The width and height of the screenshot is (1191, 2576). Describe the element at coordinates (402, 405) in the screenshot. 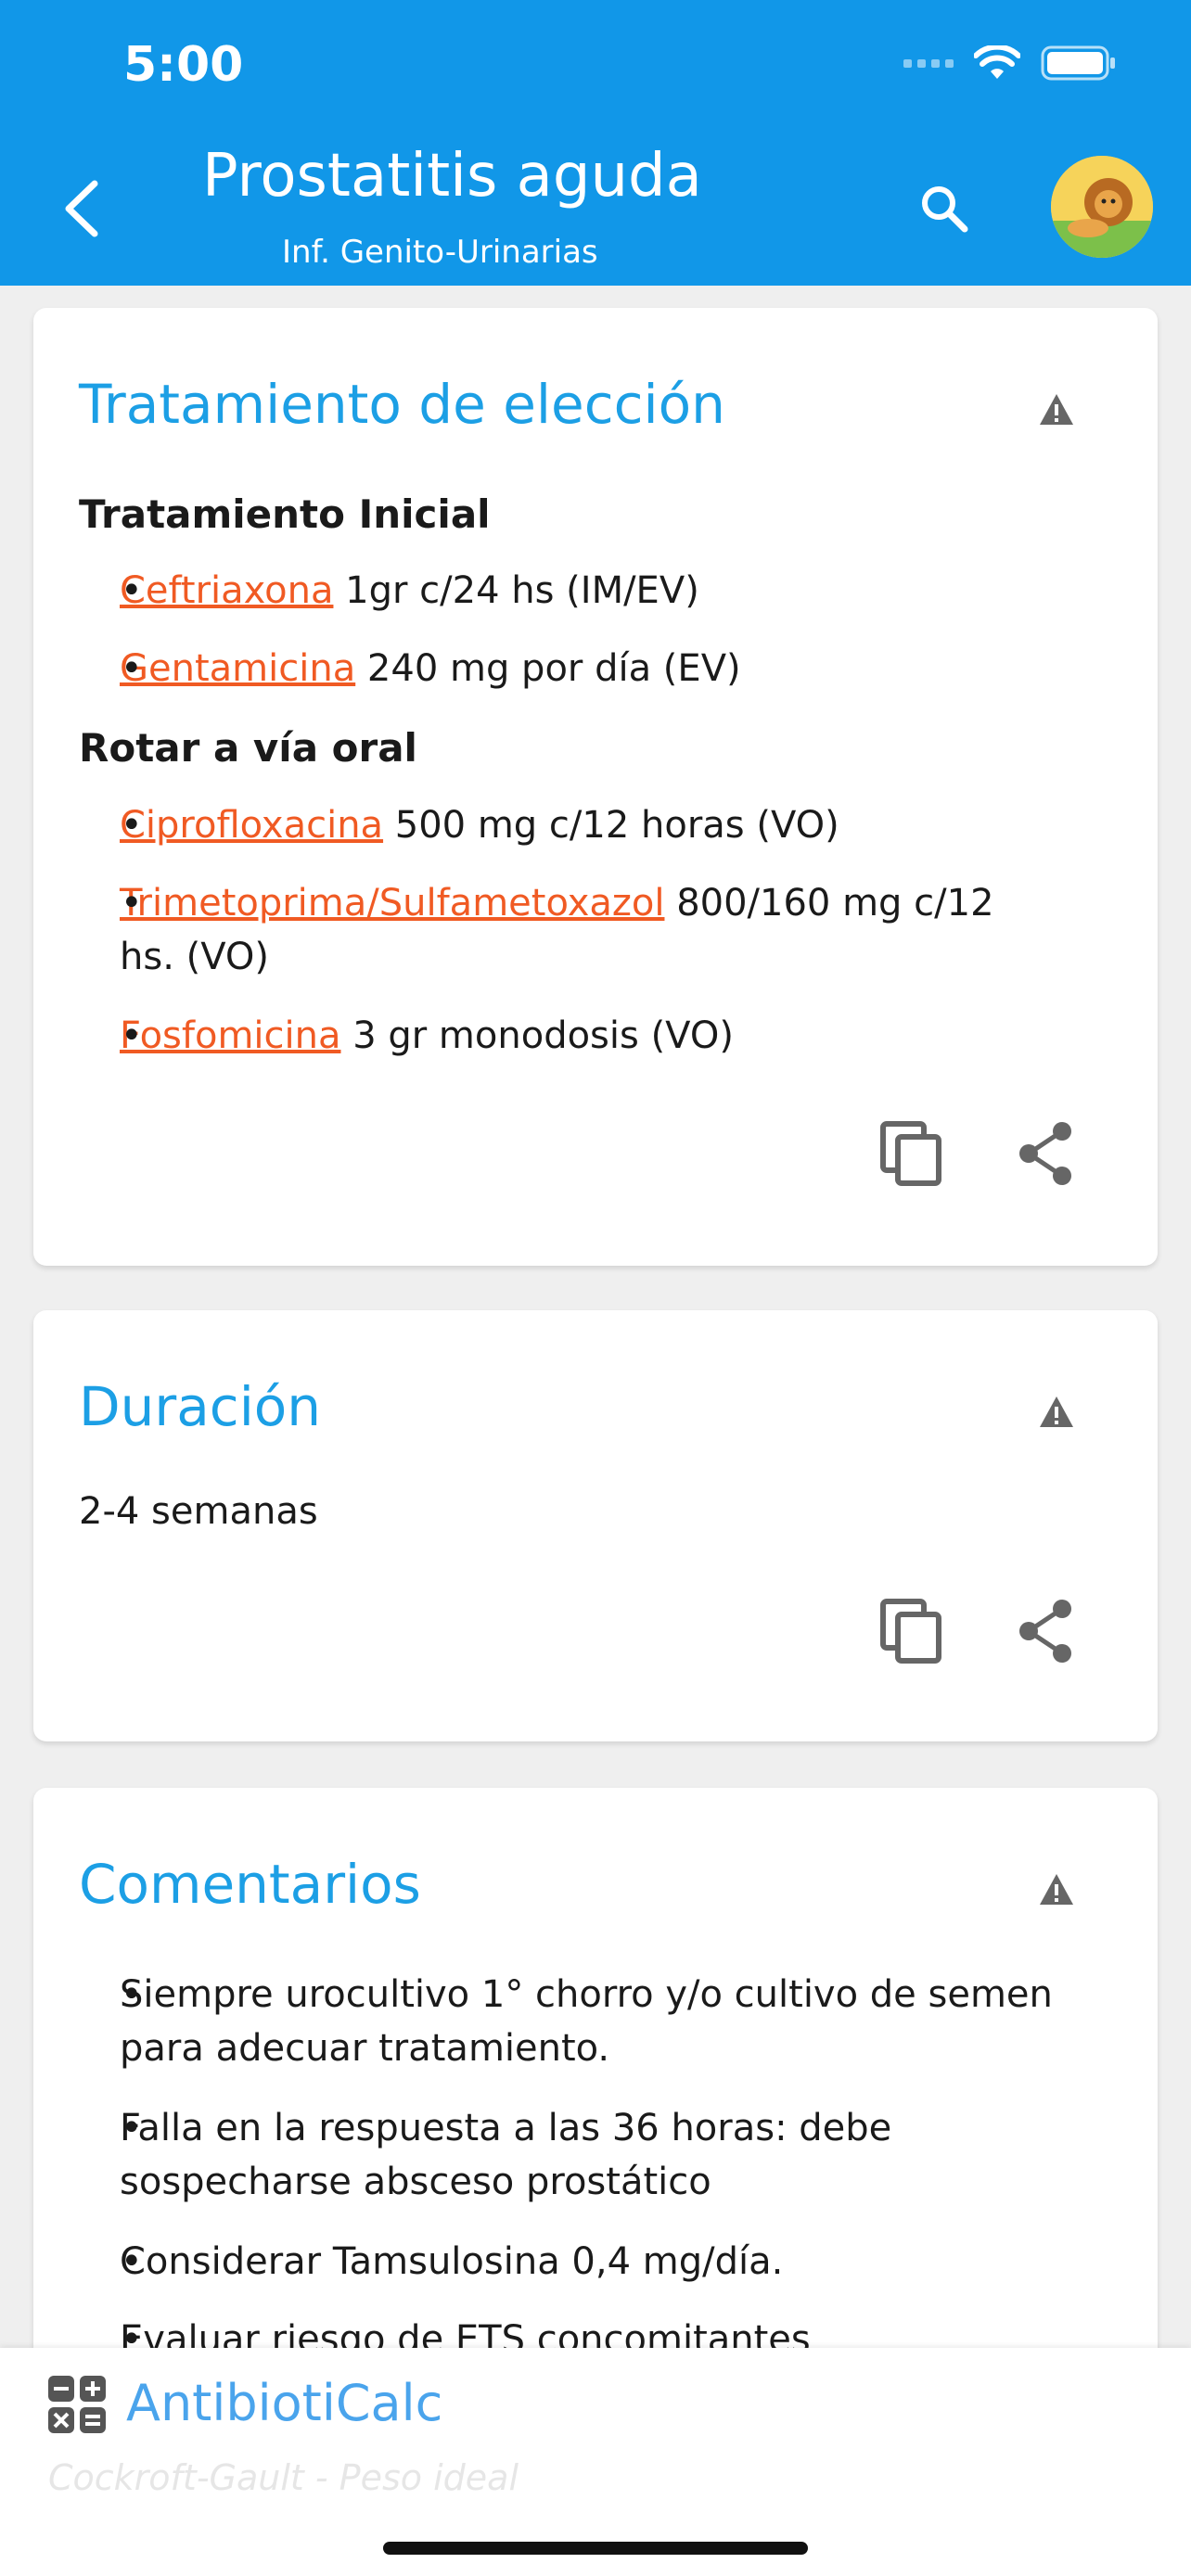

I see `treatment-card-title: Tratamiento de elección` at that location.